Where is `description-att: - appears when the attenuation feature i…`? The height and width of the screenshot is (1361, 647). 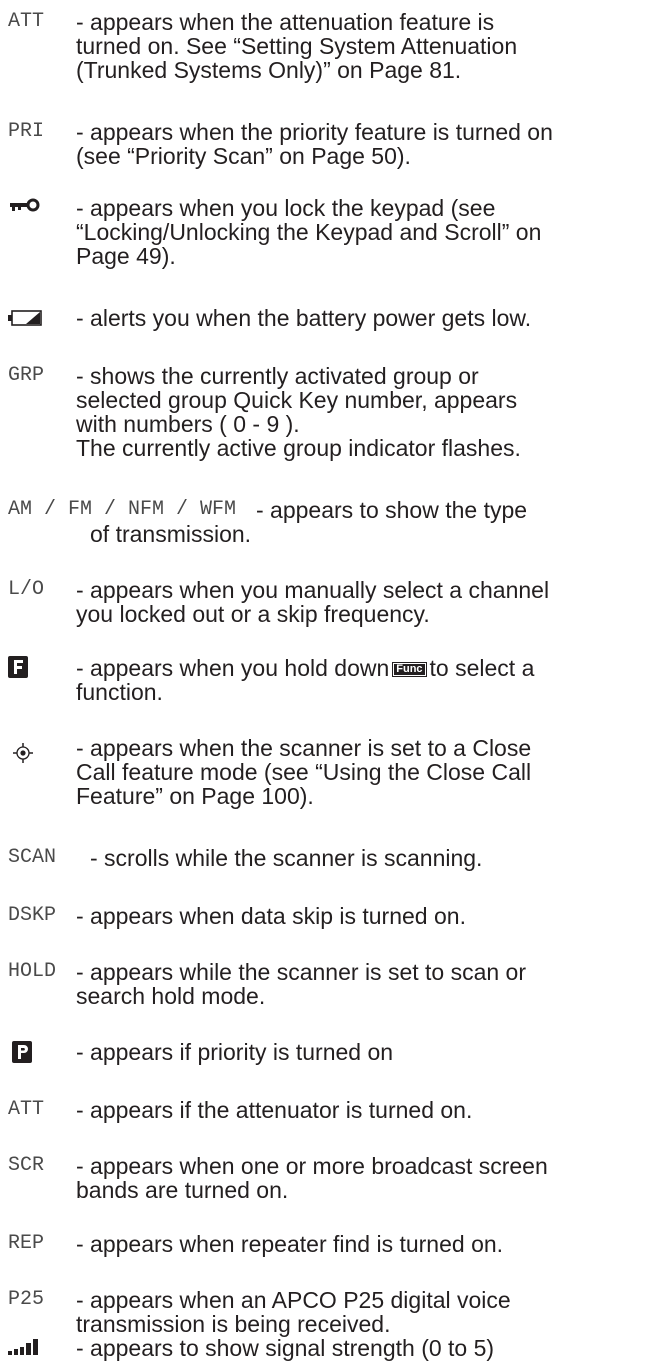
description-att: - appears when the attenuation feature i… is located at coordinates (297, 46).